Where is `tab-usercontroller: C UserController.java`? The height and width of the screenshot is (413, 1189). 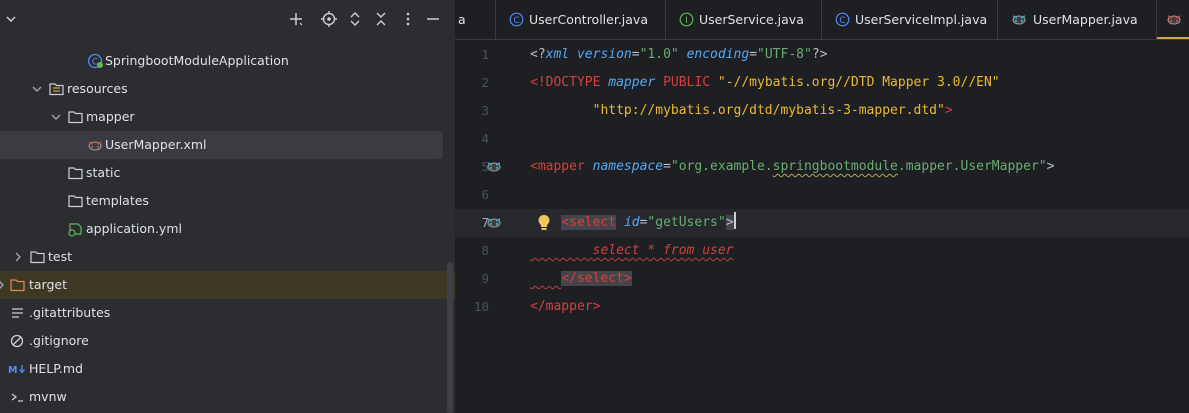 tab-usercontroller: C UserController.java is located at coordinates (574, 19).